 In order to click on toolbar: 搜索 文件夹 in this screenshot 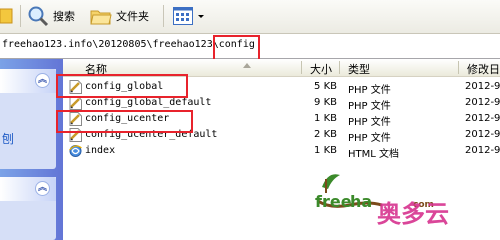, I will do `click(250, 17)`.